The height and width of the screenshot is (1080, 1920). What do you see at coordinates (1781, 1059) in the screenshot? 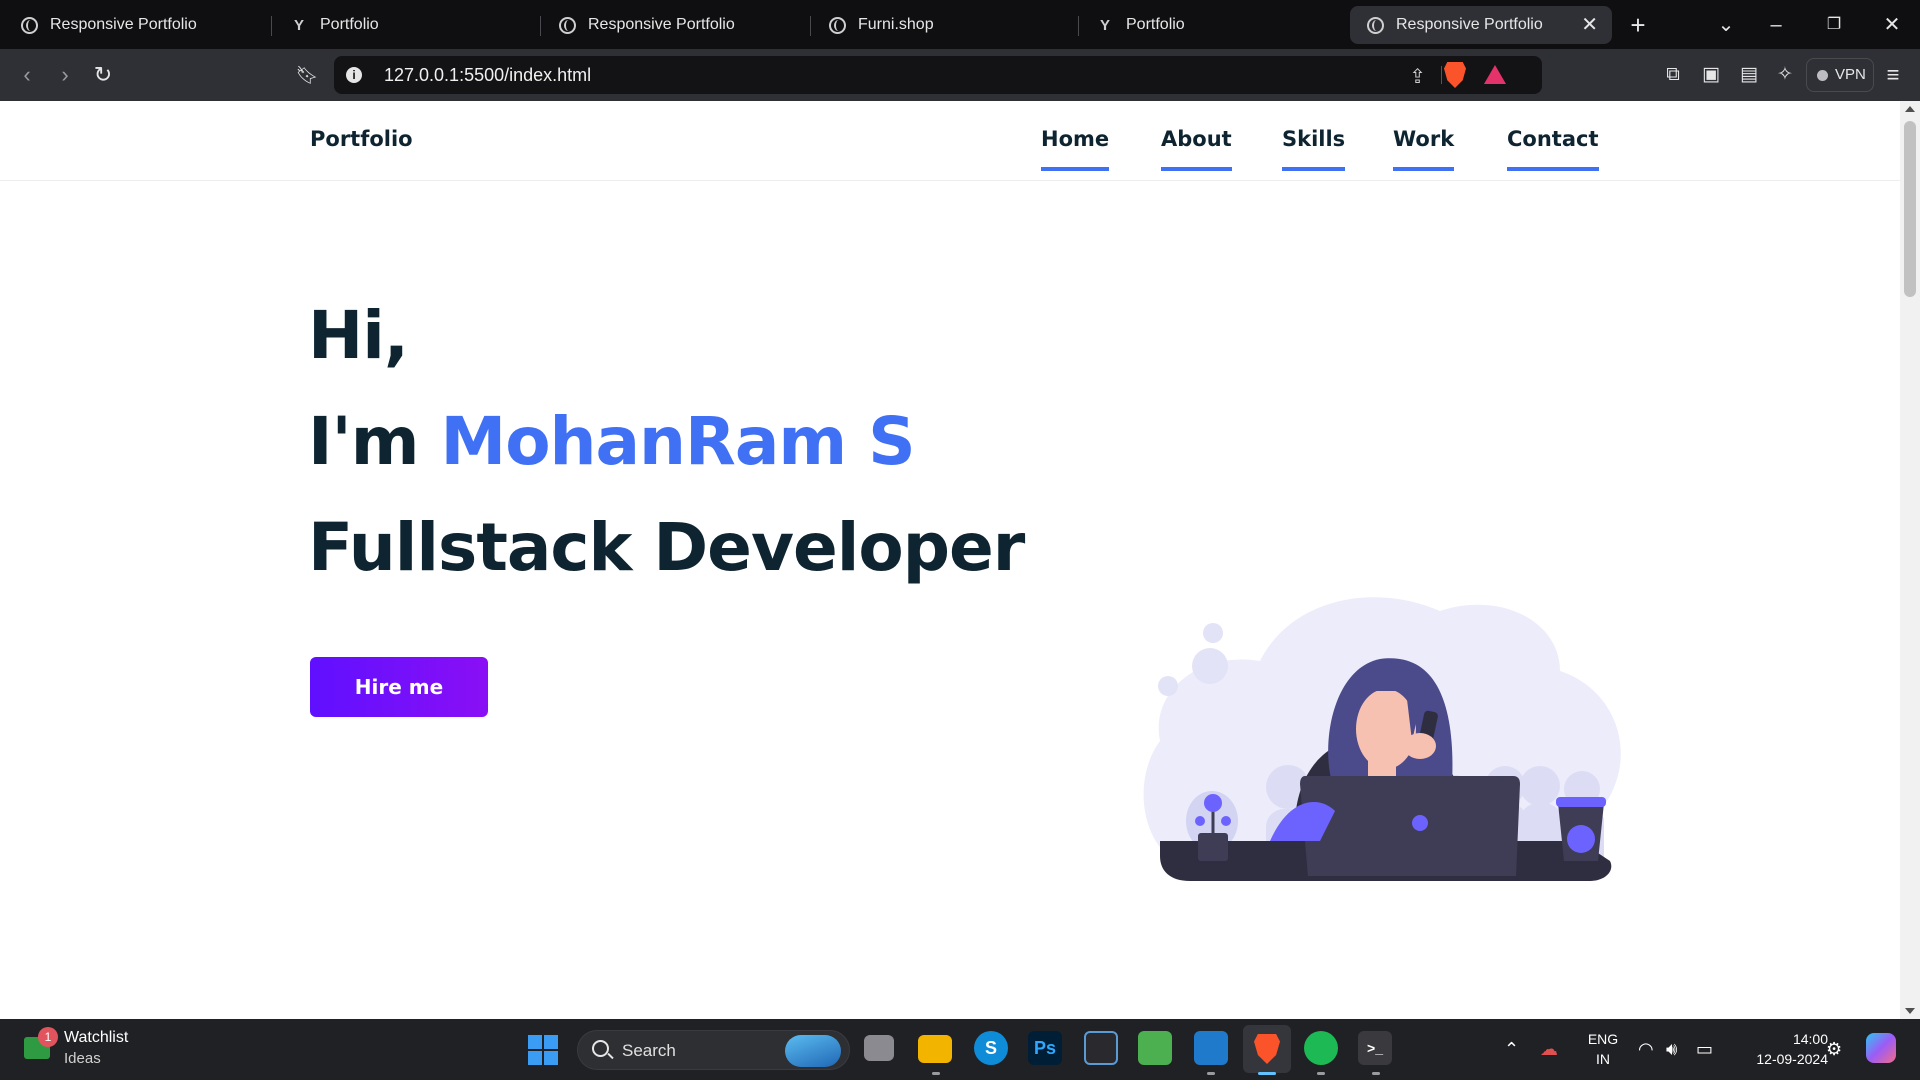
I see `clock-date: 12-09-2024` at bounding box center [1781, 1059].